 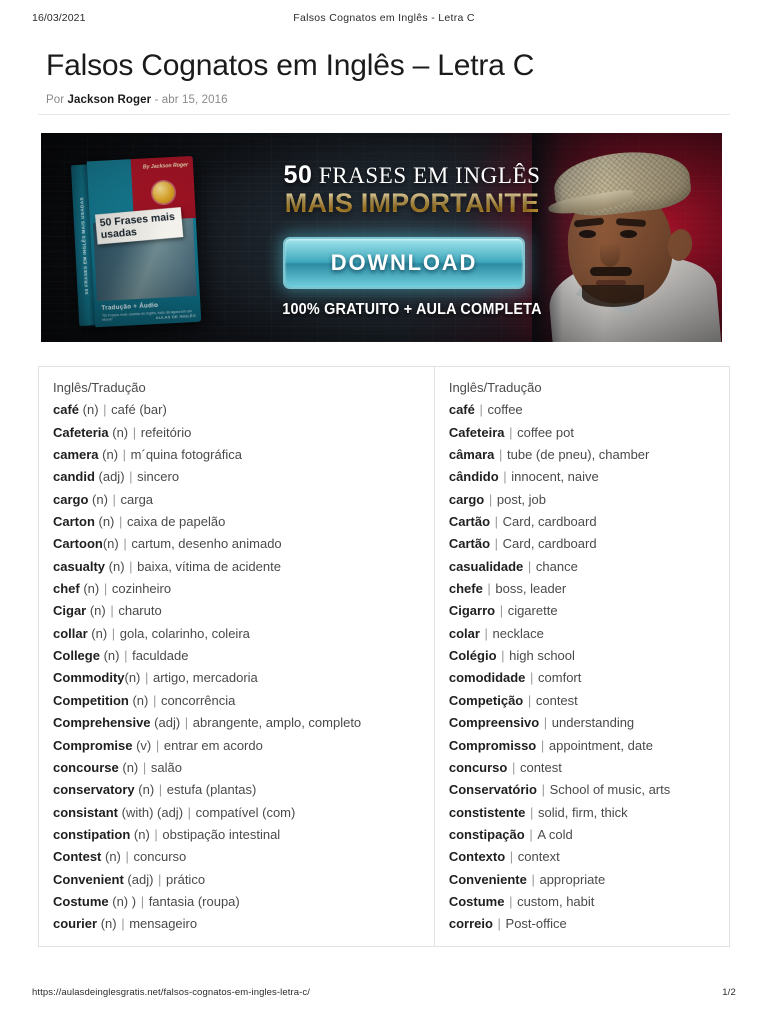 What do you see at coordinates (404, 263) in the screenshot?
I see `banner-download-button: DOWNLOAD` at bounding box center [404, 263].